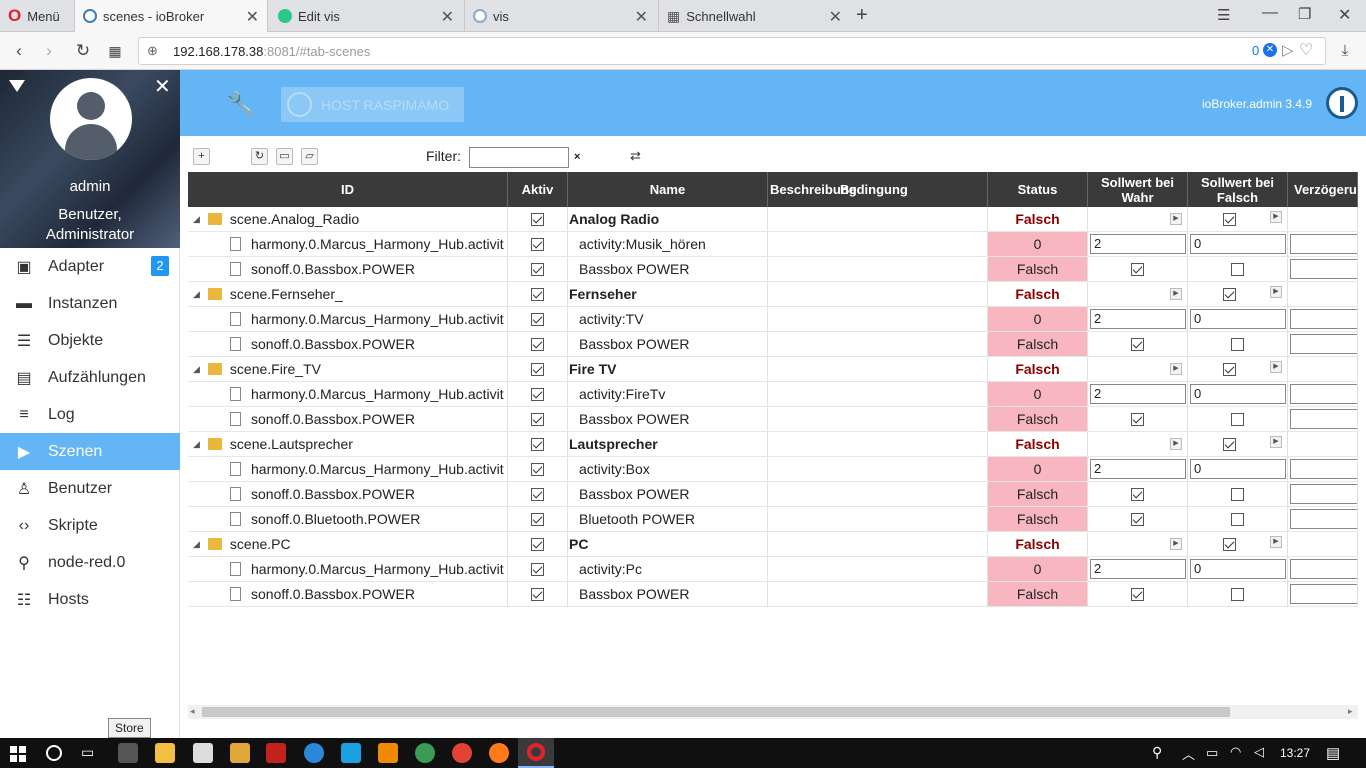  Describe the element at coordinates (1138, 189) in the screenshot. I see `col-sollwert-wahr: Sollwert bei Wahr` at that location.